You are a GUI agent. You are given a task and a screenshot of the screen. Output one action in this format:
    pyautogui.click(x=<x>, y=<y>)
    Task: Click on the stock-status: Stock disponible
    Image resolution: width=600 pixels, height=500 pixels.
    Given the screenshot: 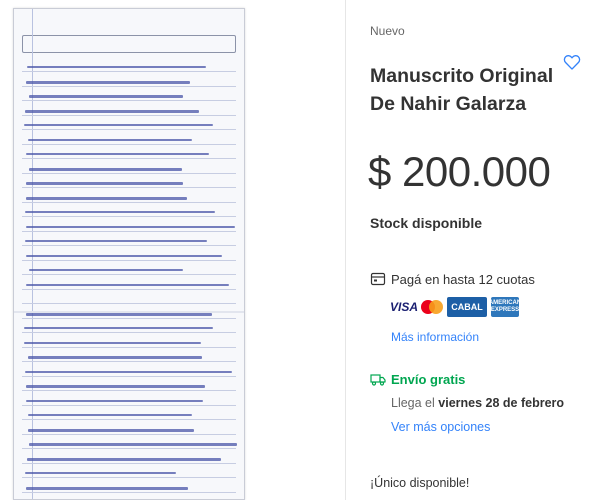 What is the action you would take?
    pyautogui.click(x=426, y=223)
    